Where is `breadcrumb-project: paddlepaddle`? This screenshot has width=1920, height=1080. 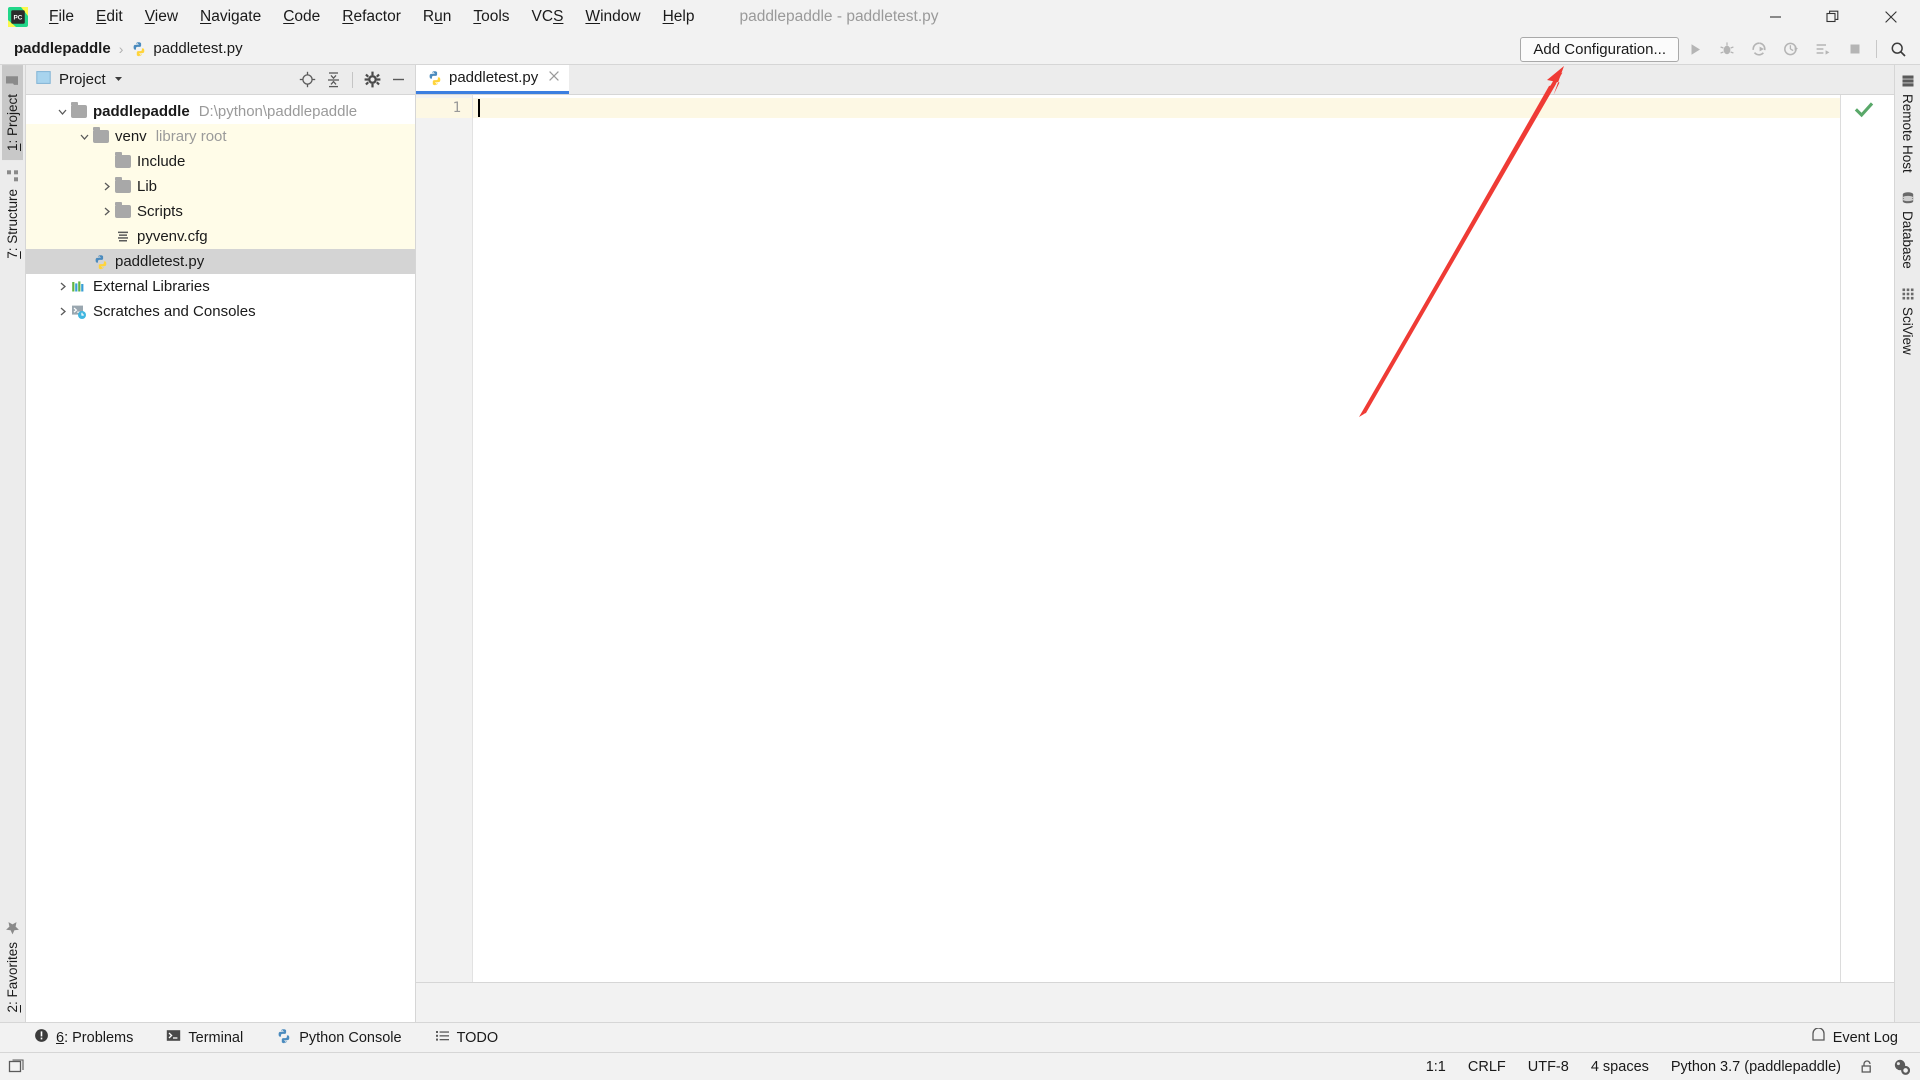
breadcrumb-project: paddlepaddle is located at coordinates (62, 48).